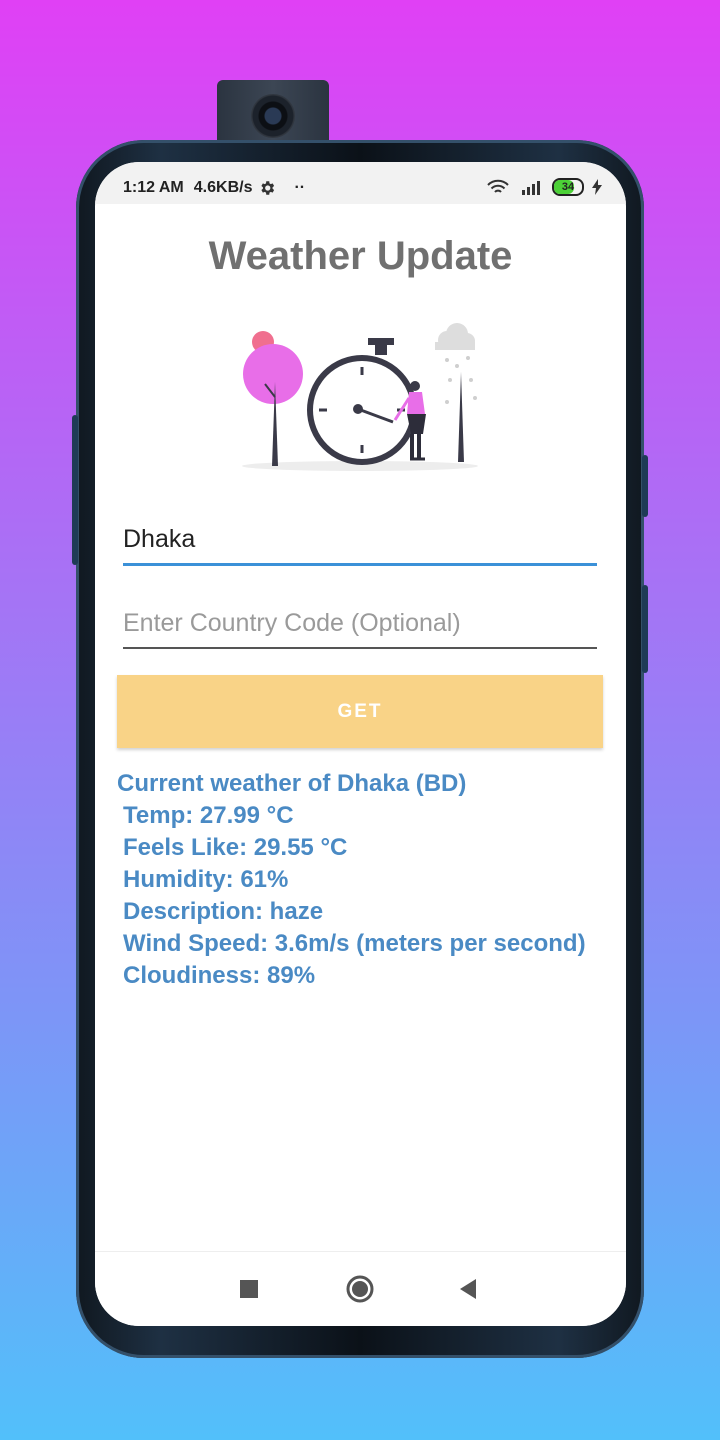 This screenshot has height=1440, width=720. What do you see at coordinates (360, 256) in the screenshot?
I see `page-title: Weather Update` at bounding box center [360, 256].